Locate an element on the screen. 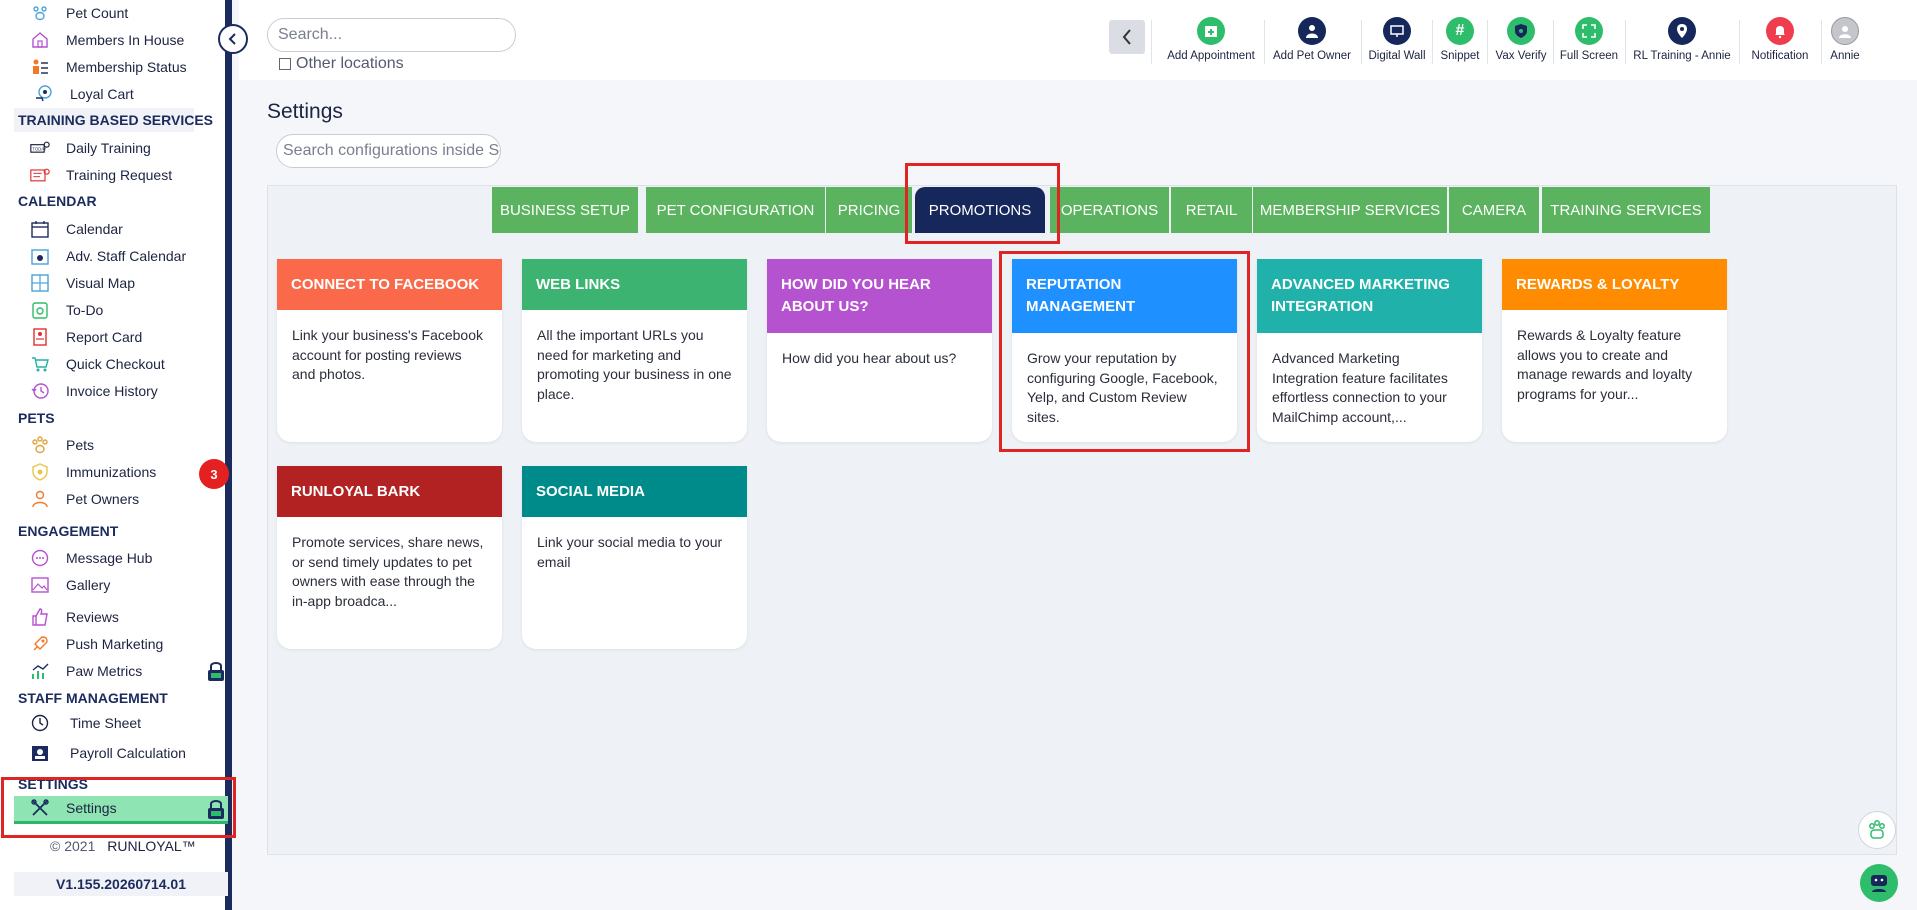  svg-text: TODAY is located at coordinates (40, 149).